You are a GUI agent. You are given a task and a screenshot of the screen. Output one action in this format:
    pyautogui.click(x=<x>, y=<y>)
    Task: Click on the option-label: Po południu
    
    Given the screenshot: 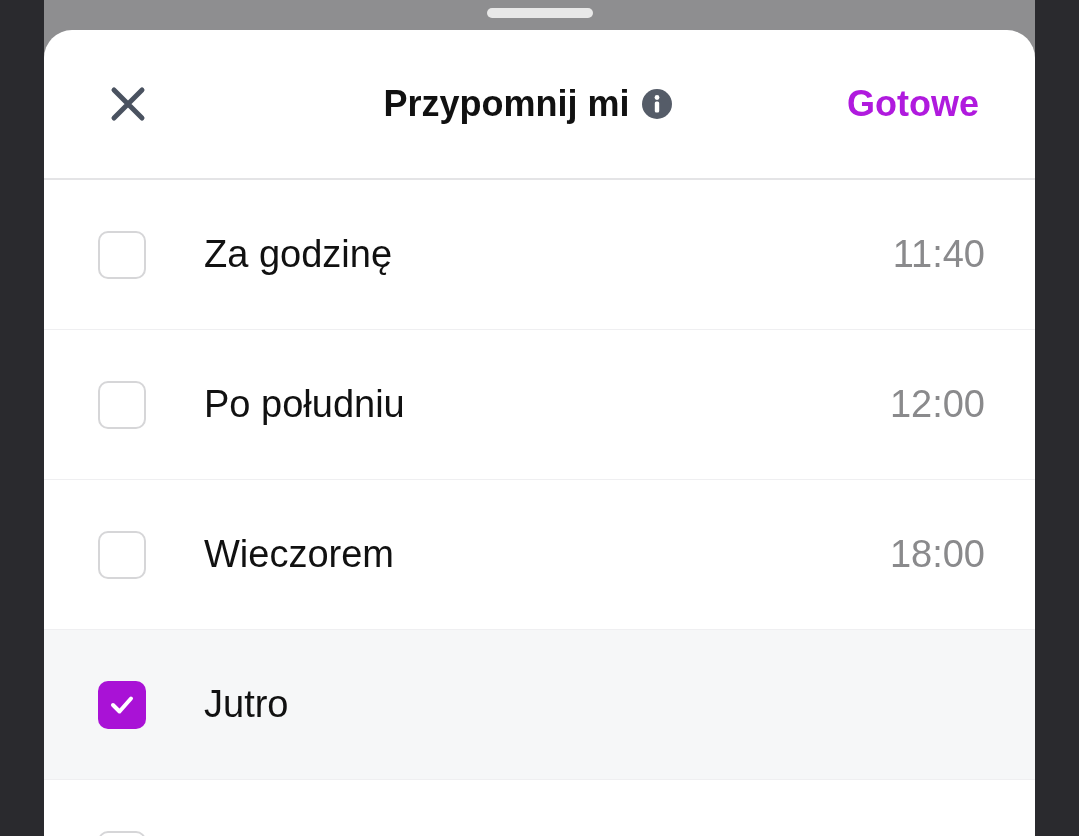 What is the action you would take?
    pyautogui.click(x=304, y=404)
    